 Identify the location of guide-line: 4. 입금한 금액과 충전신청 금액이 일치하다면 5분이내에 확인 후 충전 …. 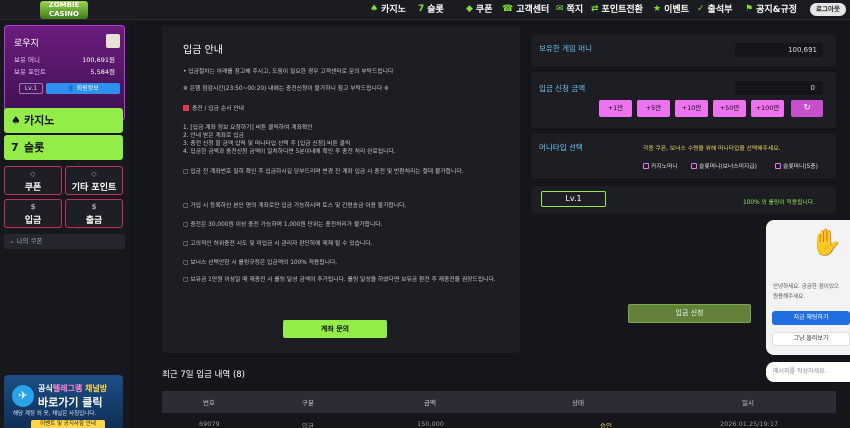
(289, 152).